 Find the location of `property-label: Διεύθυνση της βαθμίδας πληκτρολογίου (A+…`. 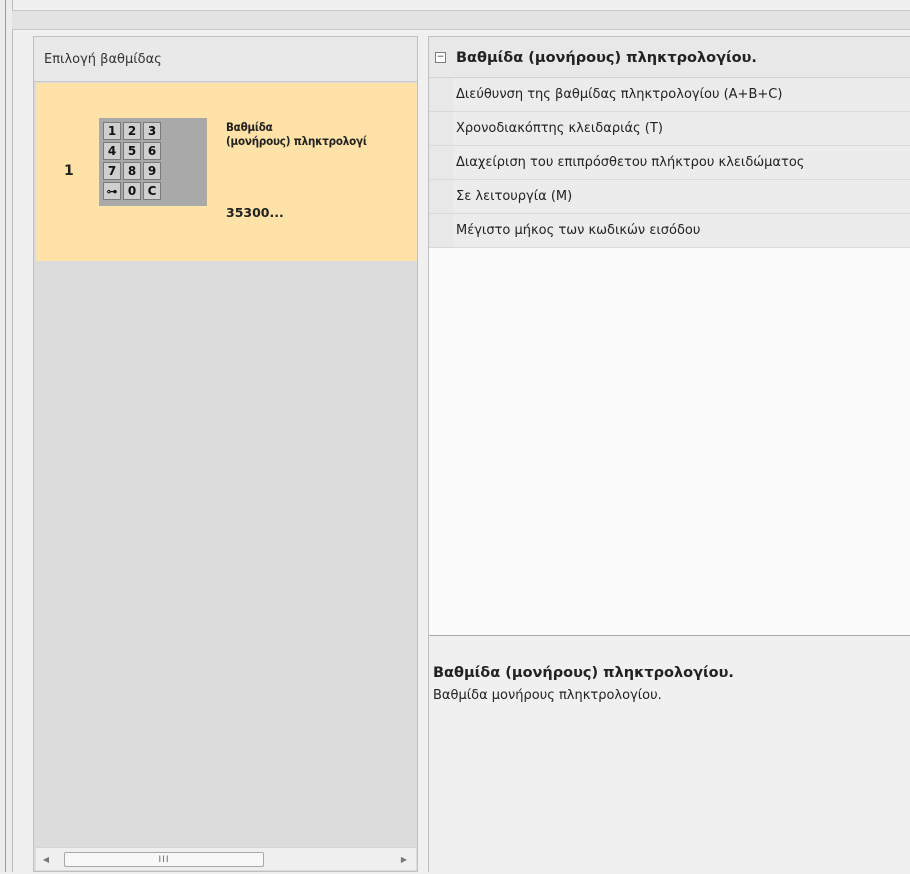

property-label: Διεύθυνση της βαθμίδας πληκτρολογίου (A+… is located at coordinates (681, 94).